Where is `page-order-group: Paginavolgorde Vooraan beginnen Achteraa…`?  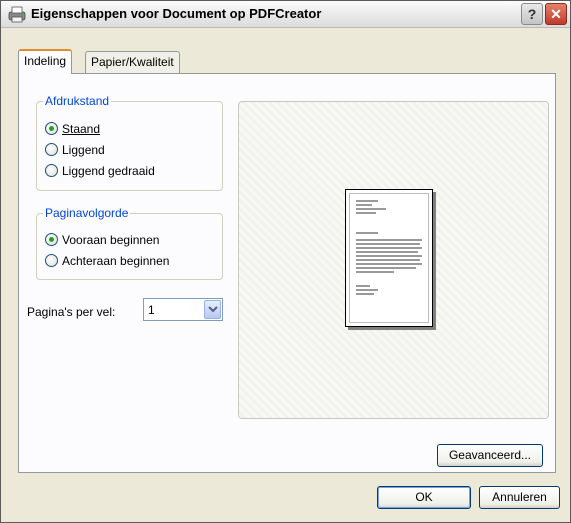
page-order-group: Paginavolgorde Vooraan beginnen Achteraa… is located at coordinates (129, 243).